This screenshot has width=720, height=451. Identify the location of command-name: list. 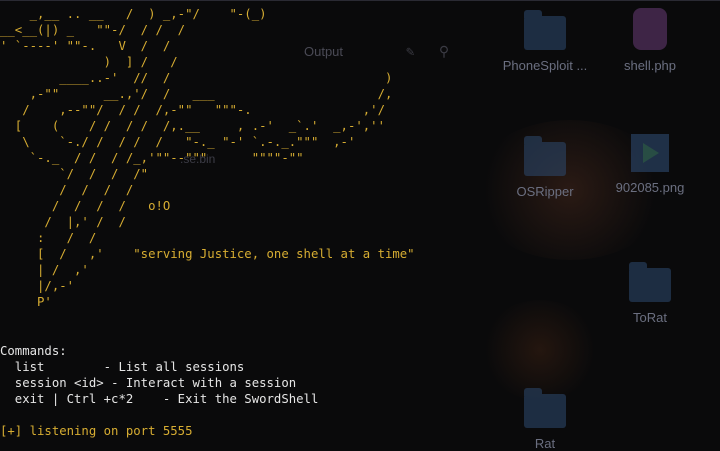
(52, 367).